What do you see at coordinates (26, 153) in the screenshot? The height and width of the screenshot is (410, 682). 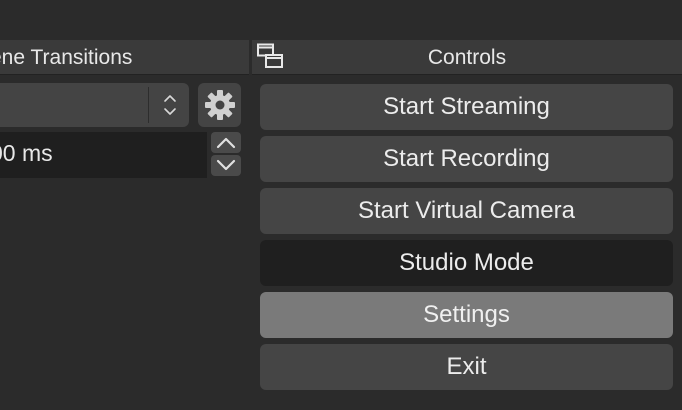 I see `transition-duration-value: 00 ms` at bounding box center [26, 153].